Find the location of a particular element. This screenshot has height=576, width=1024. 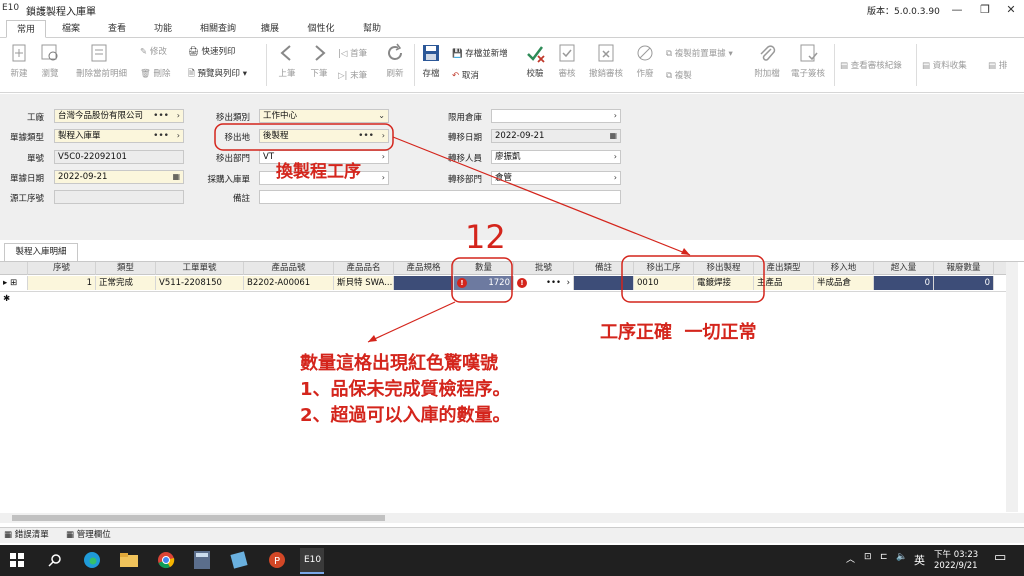

annotation-warning-3: 2、超過可以入庫的數量。 is located at coordinates (405, 415).